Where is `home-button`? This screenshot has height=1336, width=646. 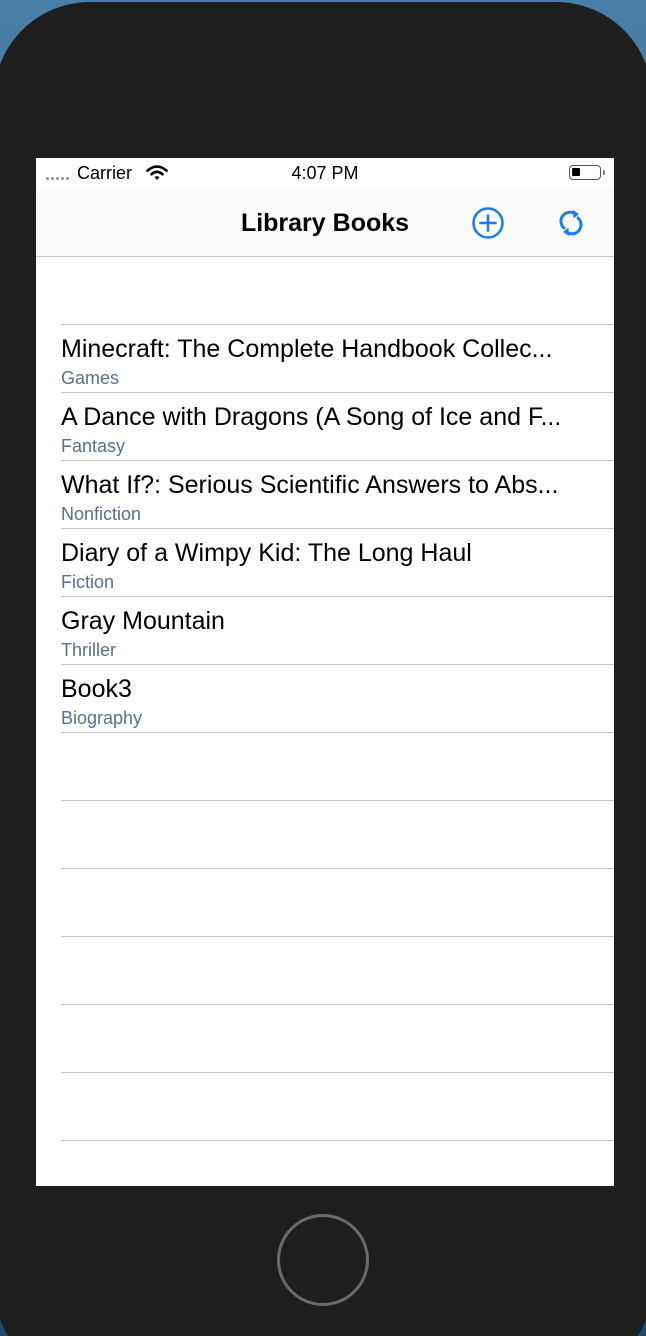 home-button is located at coordinates (323, 1260).